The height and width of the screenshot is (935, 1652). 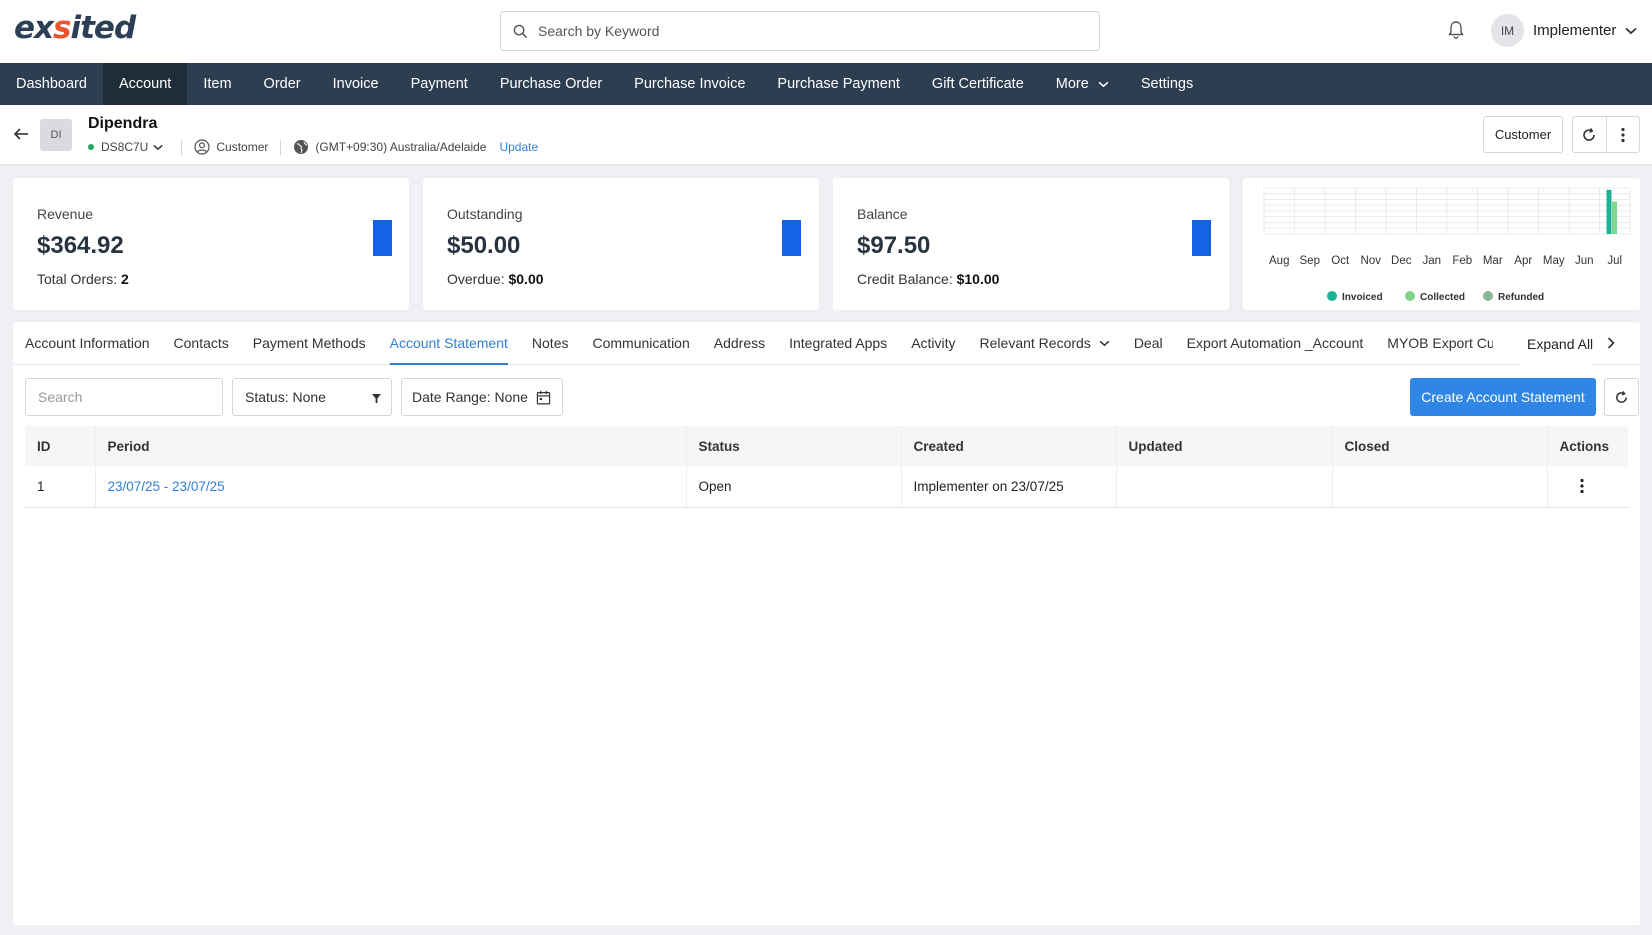 I want to click on overdue: Overdue: $0.00, so click(x=495, y=279).